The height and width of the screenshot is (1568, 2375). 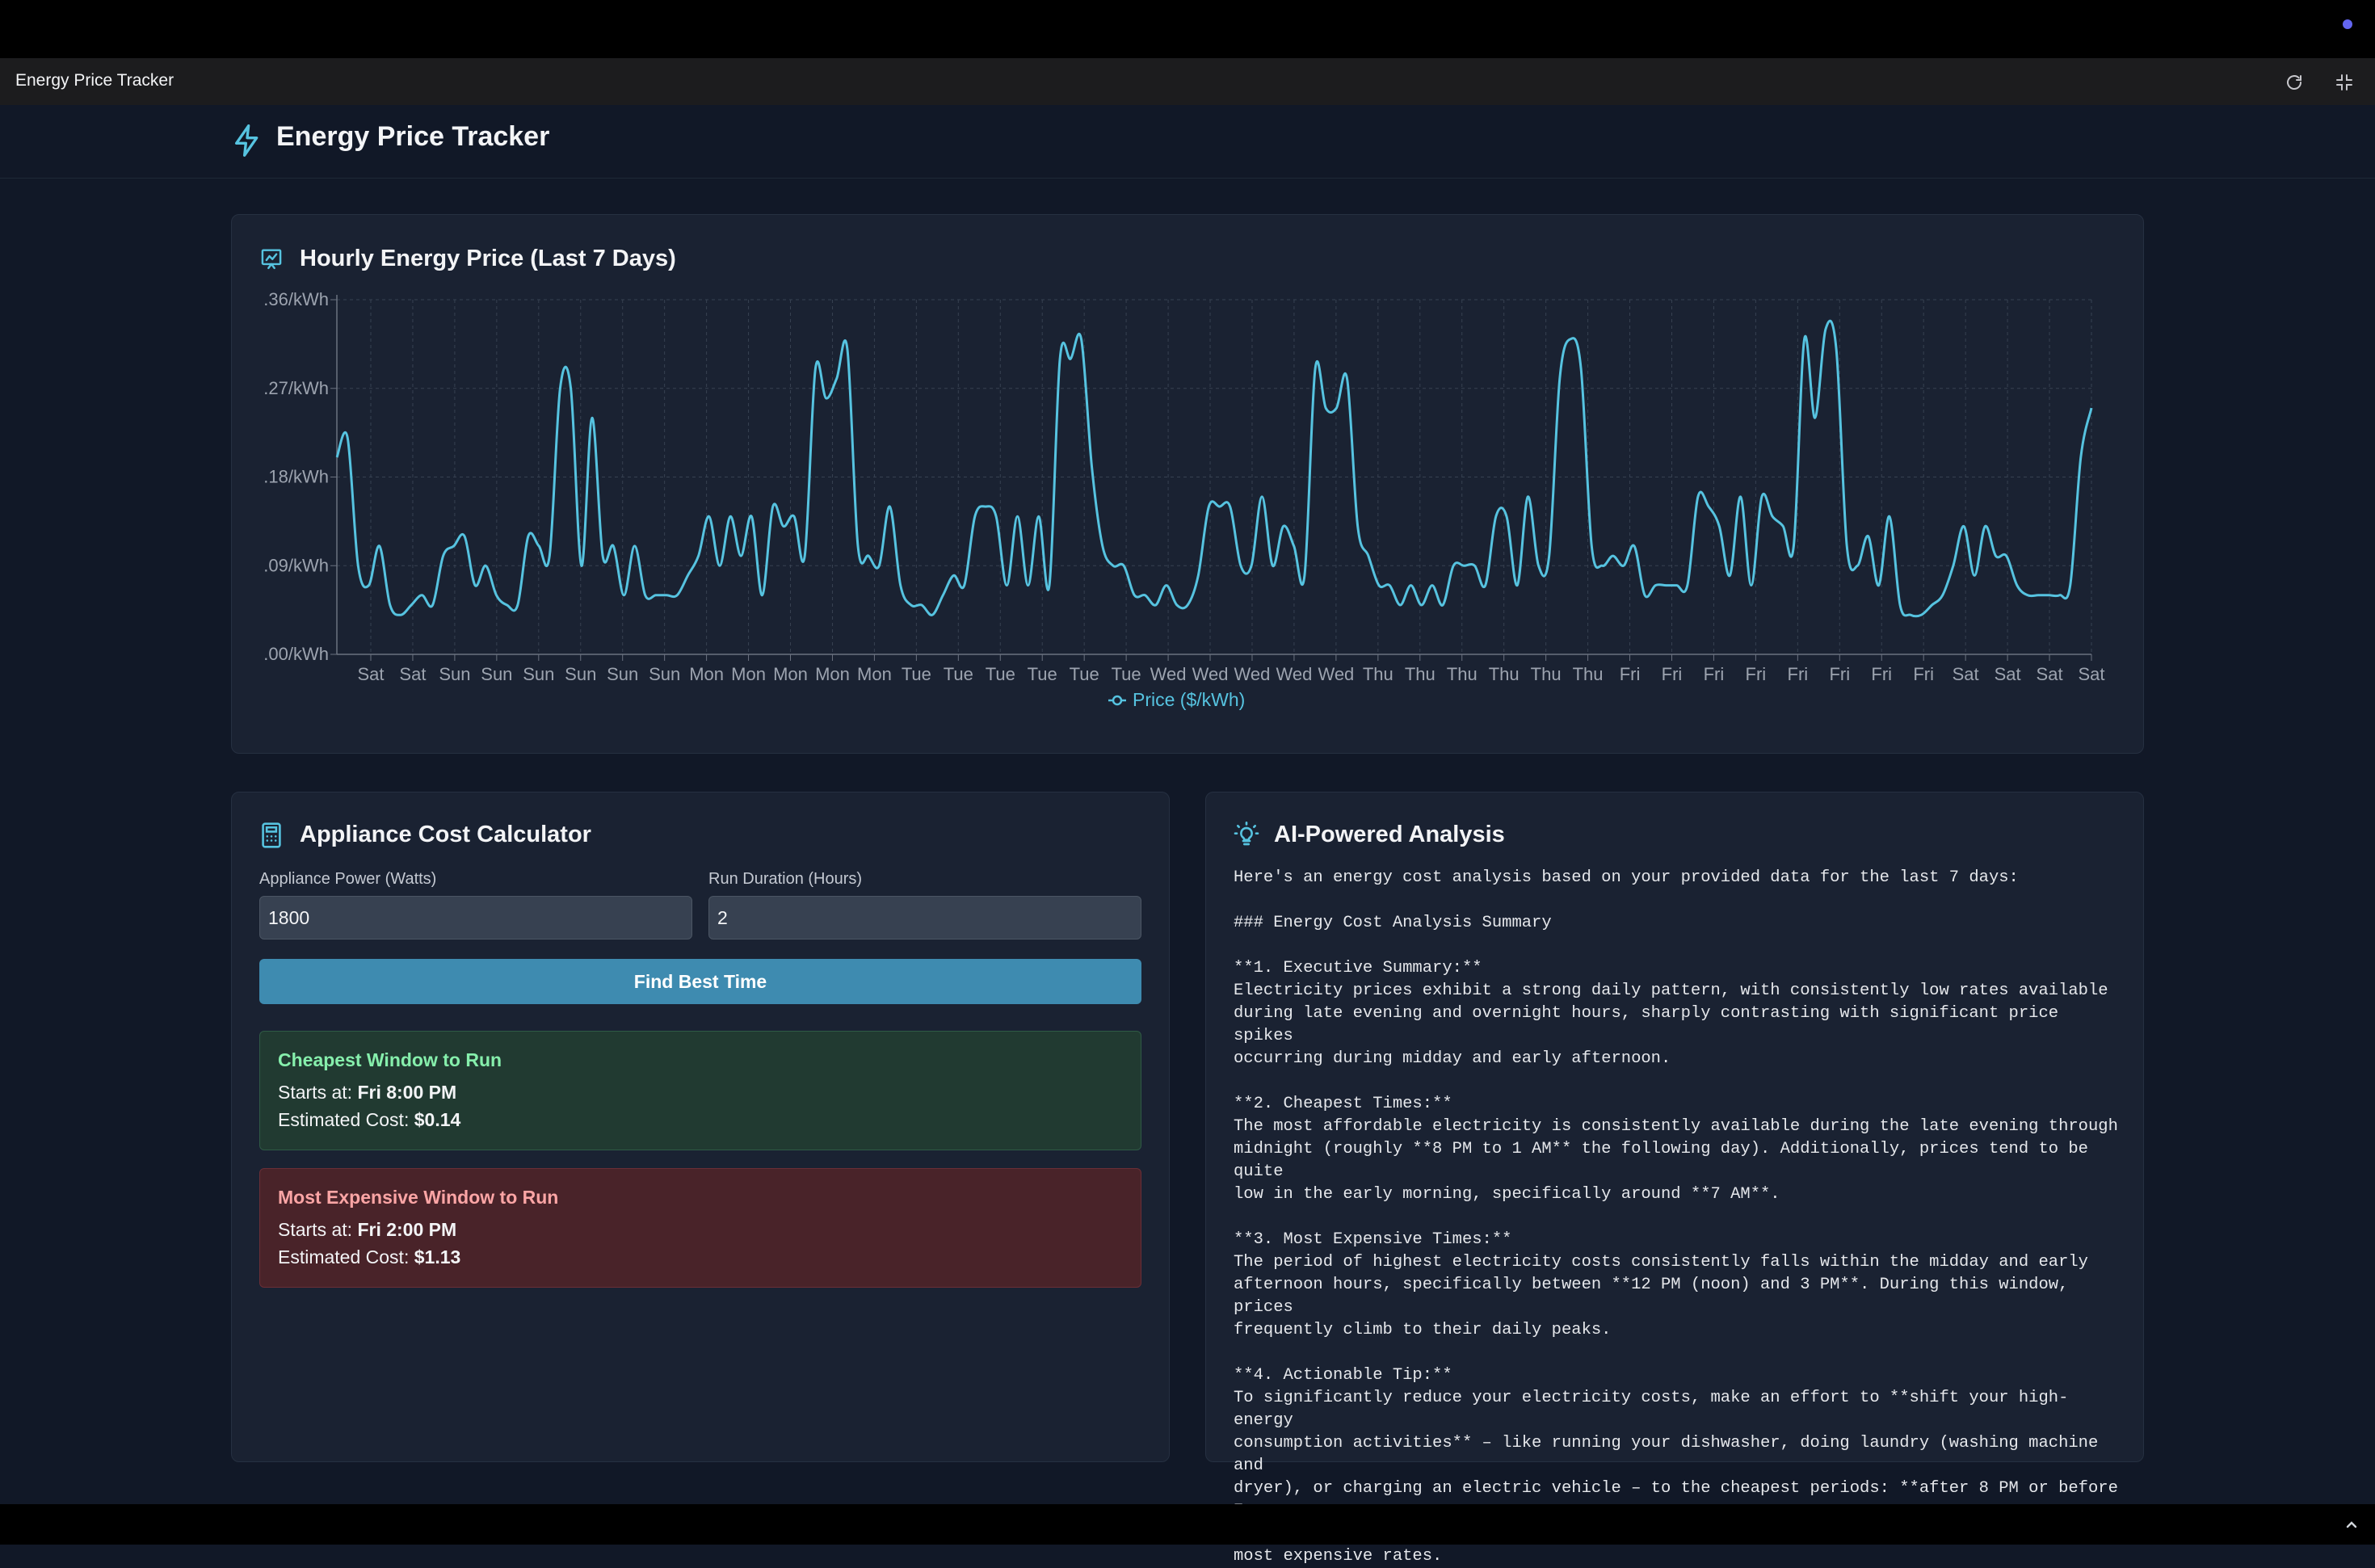 What do you see at coordinates (2344, 82) in the screenshot?
I see `fullscreen-icon` at bounding box center [2344, 82].